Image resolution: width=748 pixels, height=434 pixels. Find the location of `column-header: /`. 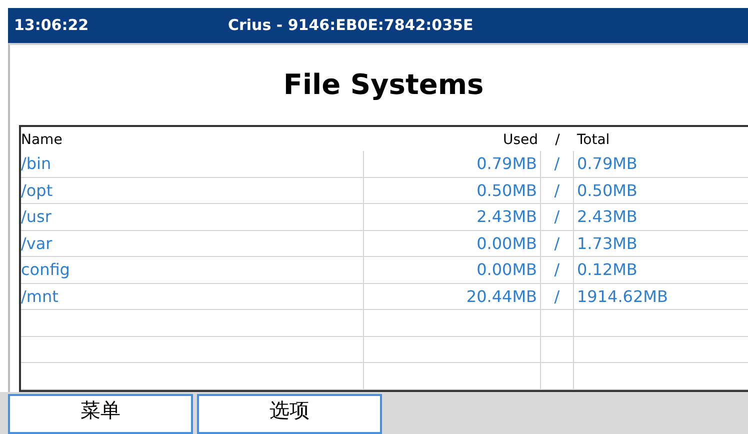

column-header: / is located at coordinates (557, 140).